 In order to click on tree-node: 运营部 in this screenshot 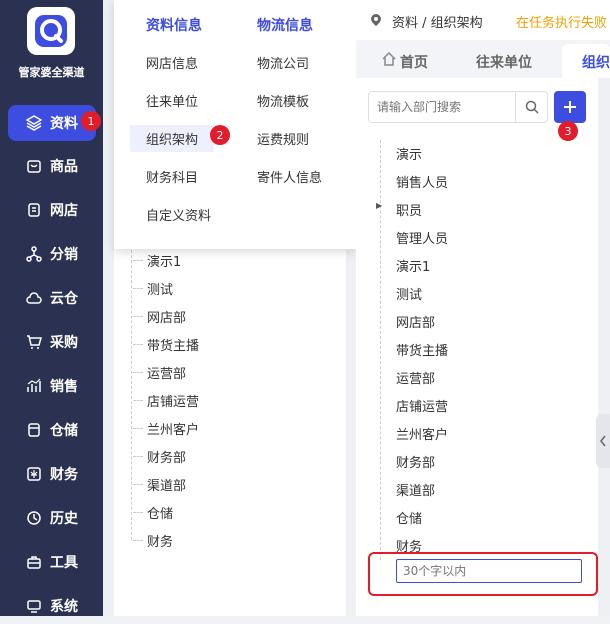, I will do `click(159, 372)`.